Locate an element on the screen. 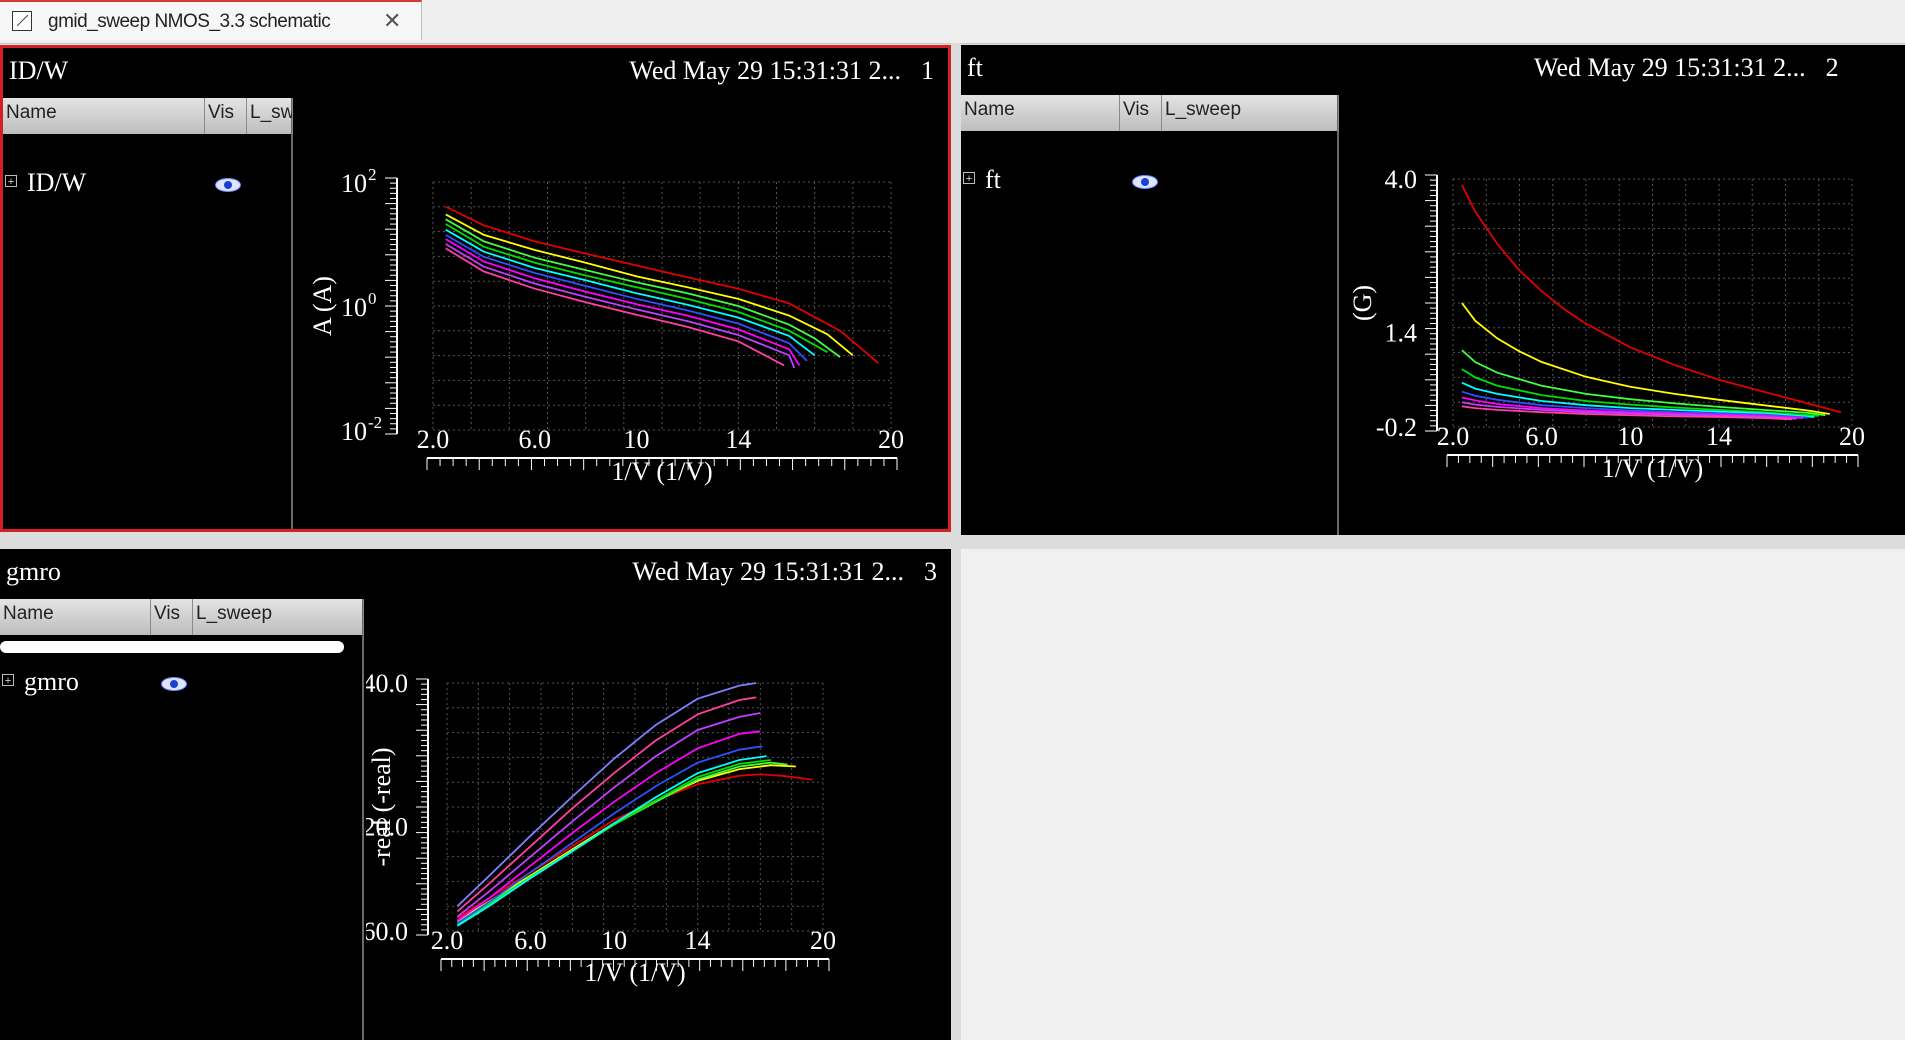 The width and height of the screenshot is (1905, 1040). horizontal-splitter is located at coordinates (952, 542).